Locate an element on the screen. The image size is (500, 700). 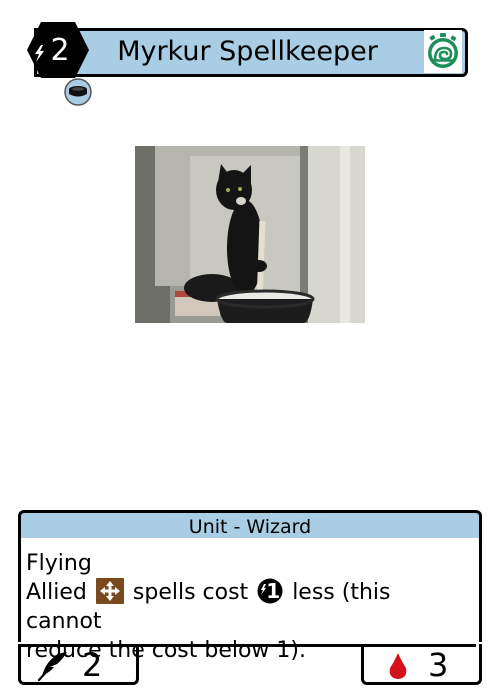
health-value: 3 is located at coordinates (438, 665).